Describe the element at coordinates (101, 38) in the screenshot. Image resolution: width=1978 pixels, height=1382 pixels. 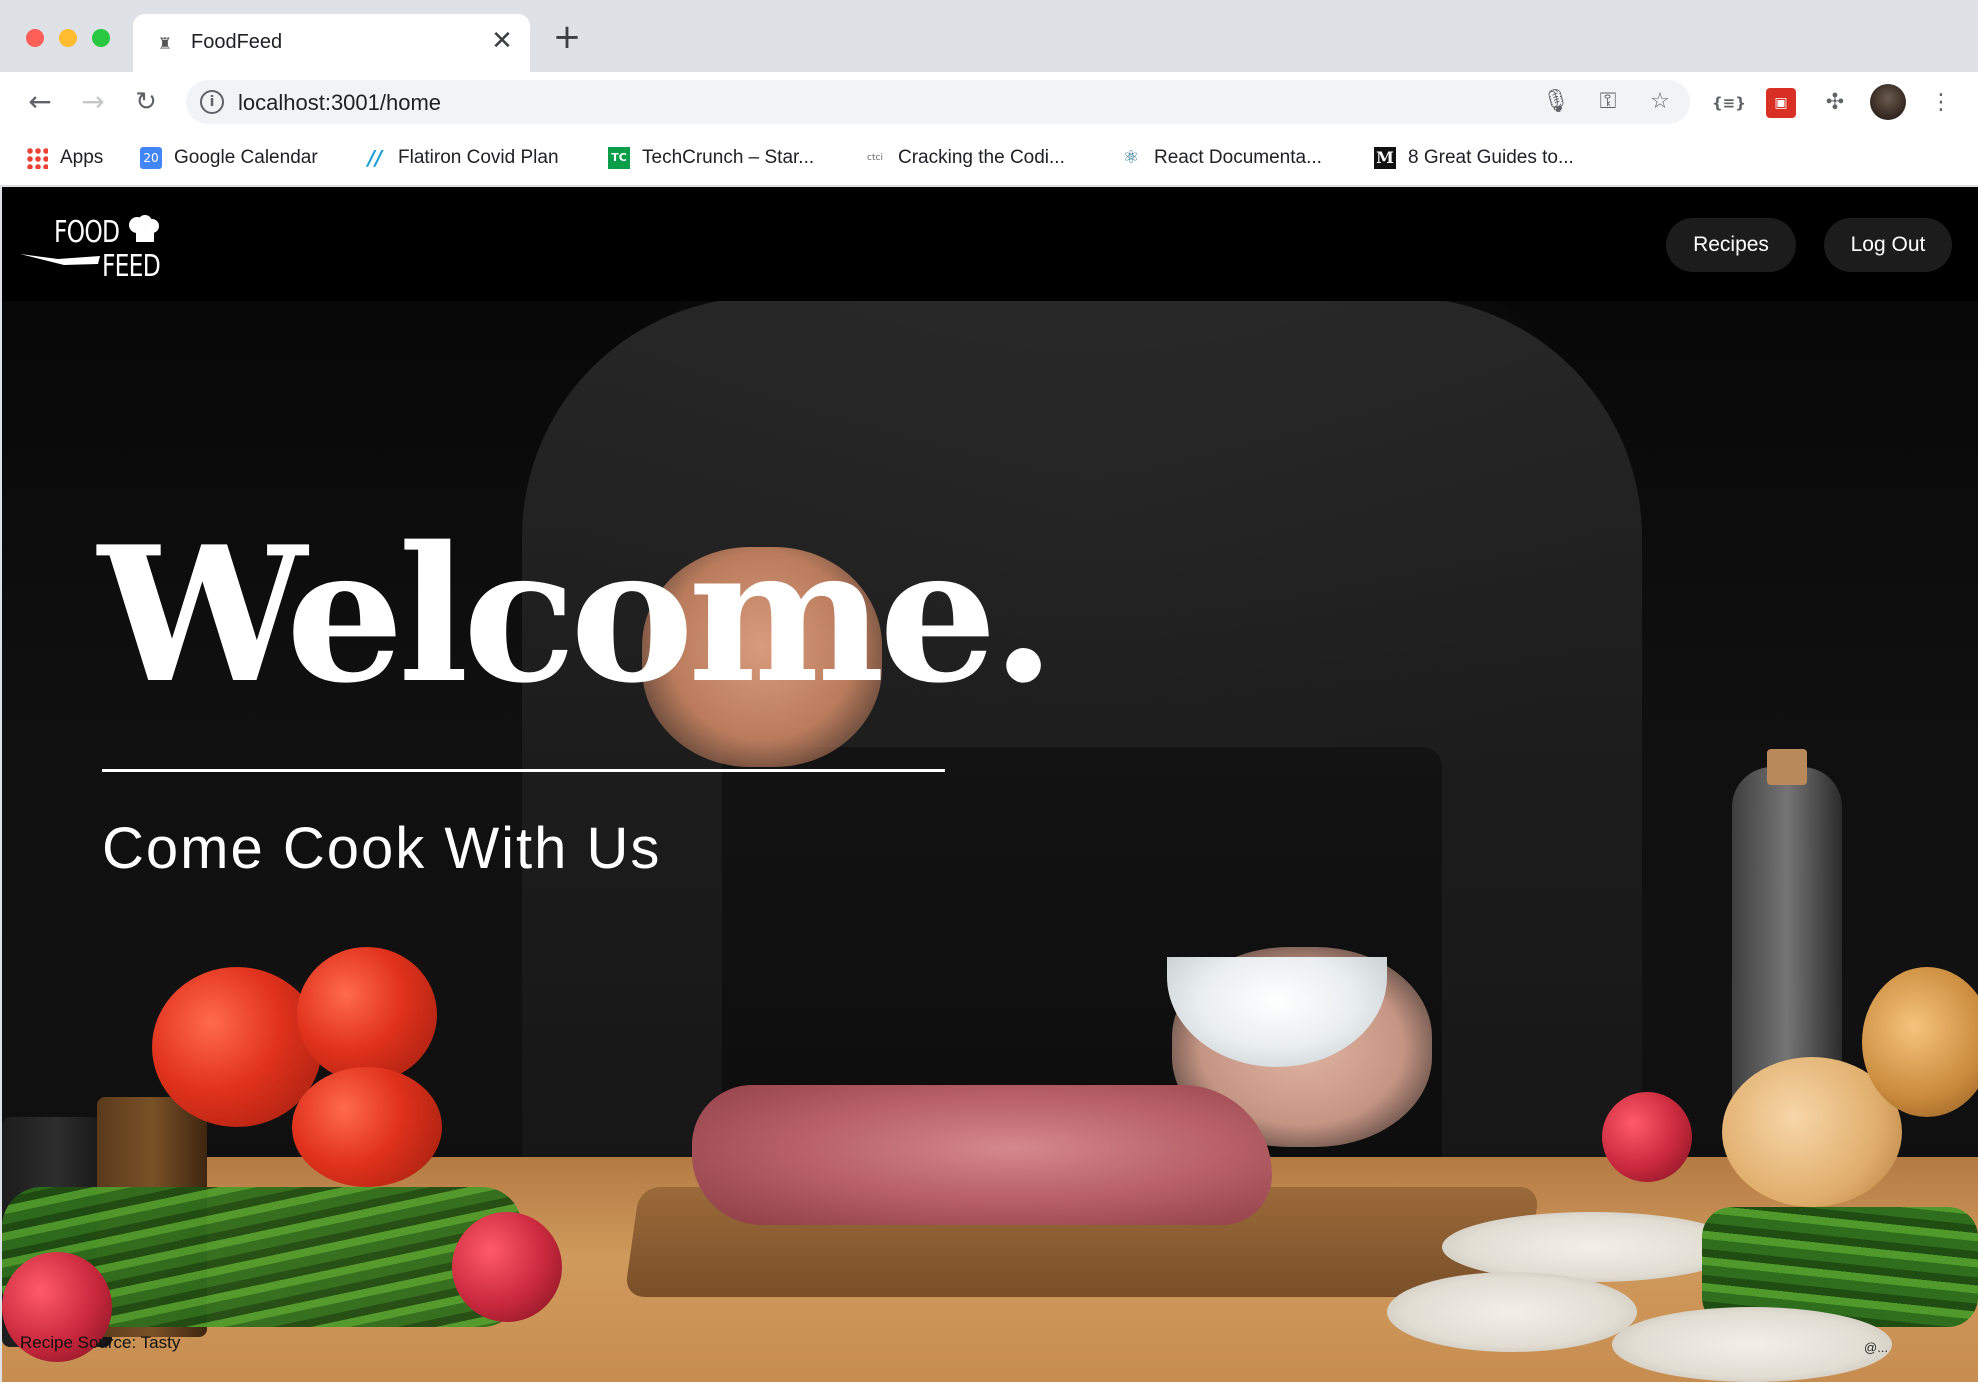
I see `window-zoom-button` at that location.